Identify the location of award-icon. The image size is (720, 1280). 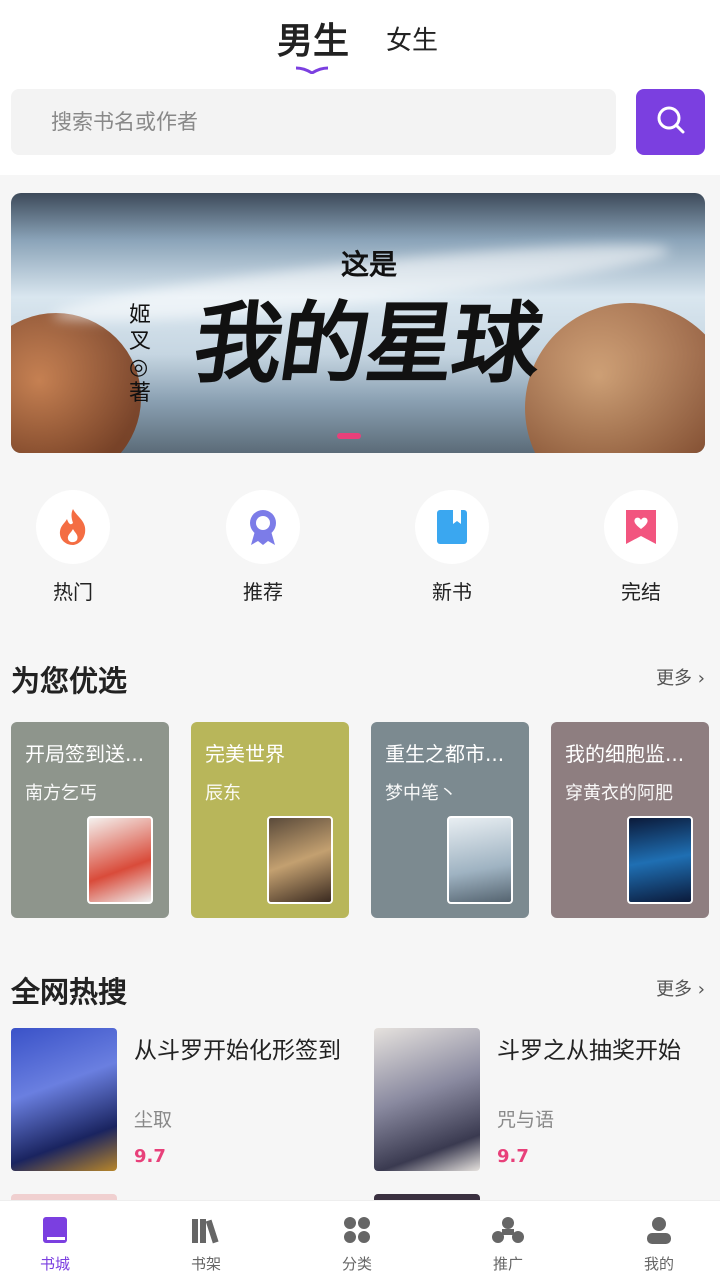
(263, 527).